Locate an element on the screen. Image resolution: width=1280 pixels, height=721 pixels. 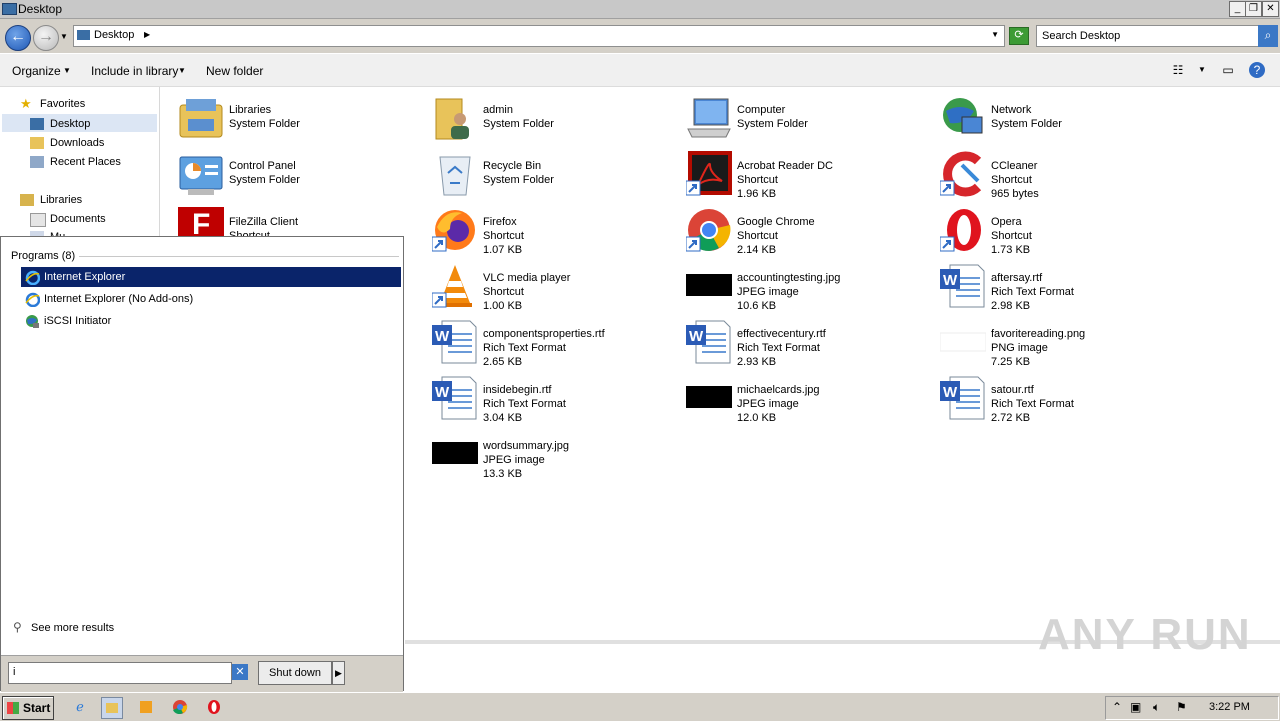
start-search-input: i is located at coordinates (120, 673).